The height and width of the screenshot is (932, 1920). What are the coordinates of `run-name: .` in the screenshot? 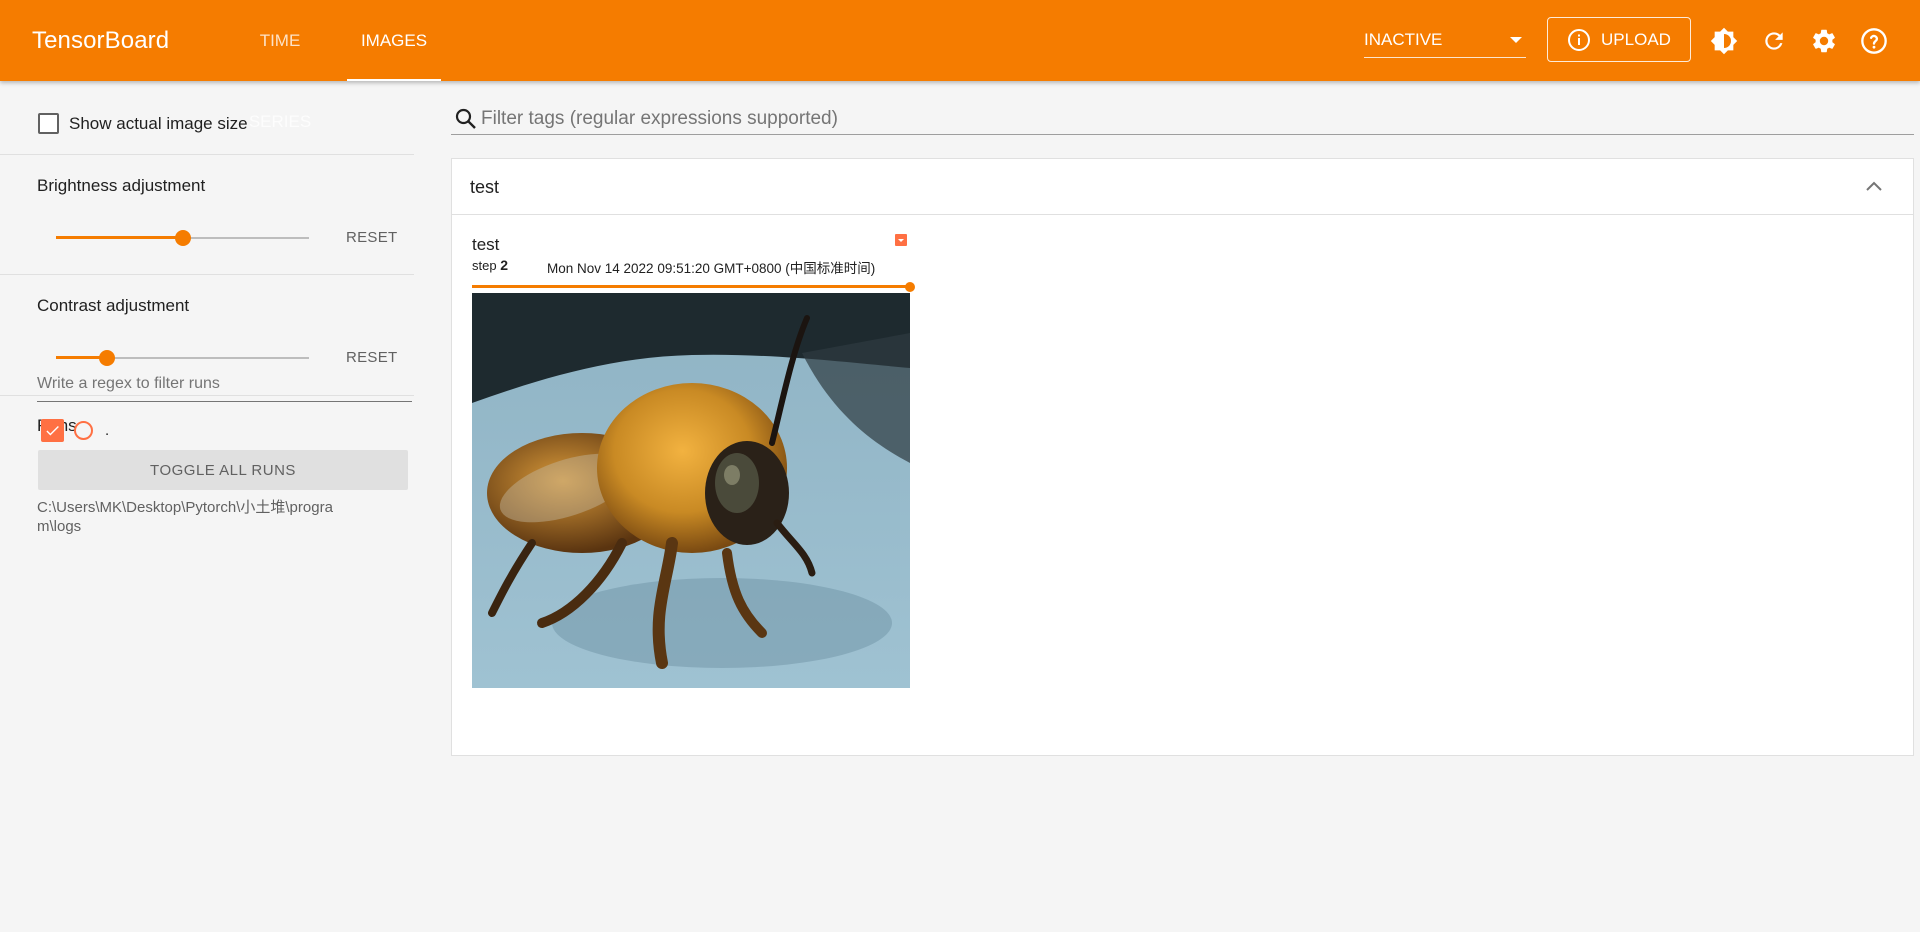 It's located at (107, 430).